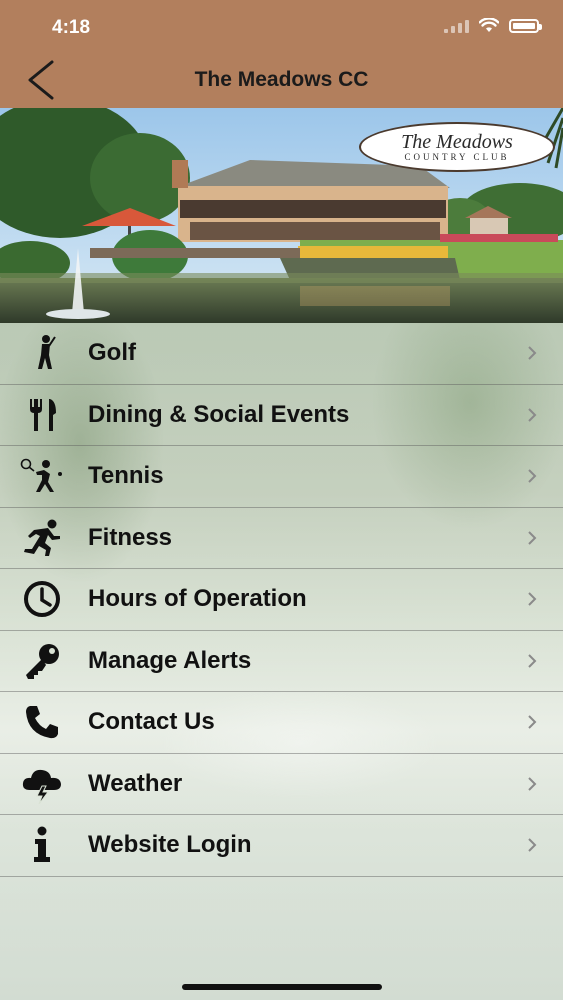 Image resolution: width=563 pixels, height=1000 pixels. I want to click on wifi-icon, so click(489, 25).